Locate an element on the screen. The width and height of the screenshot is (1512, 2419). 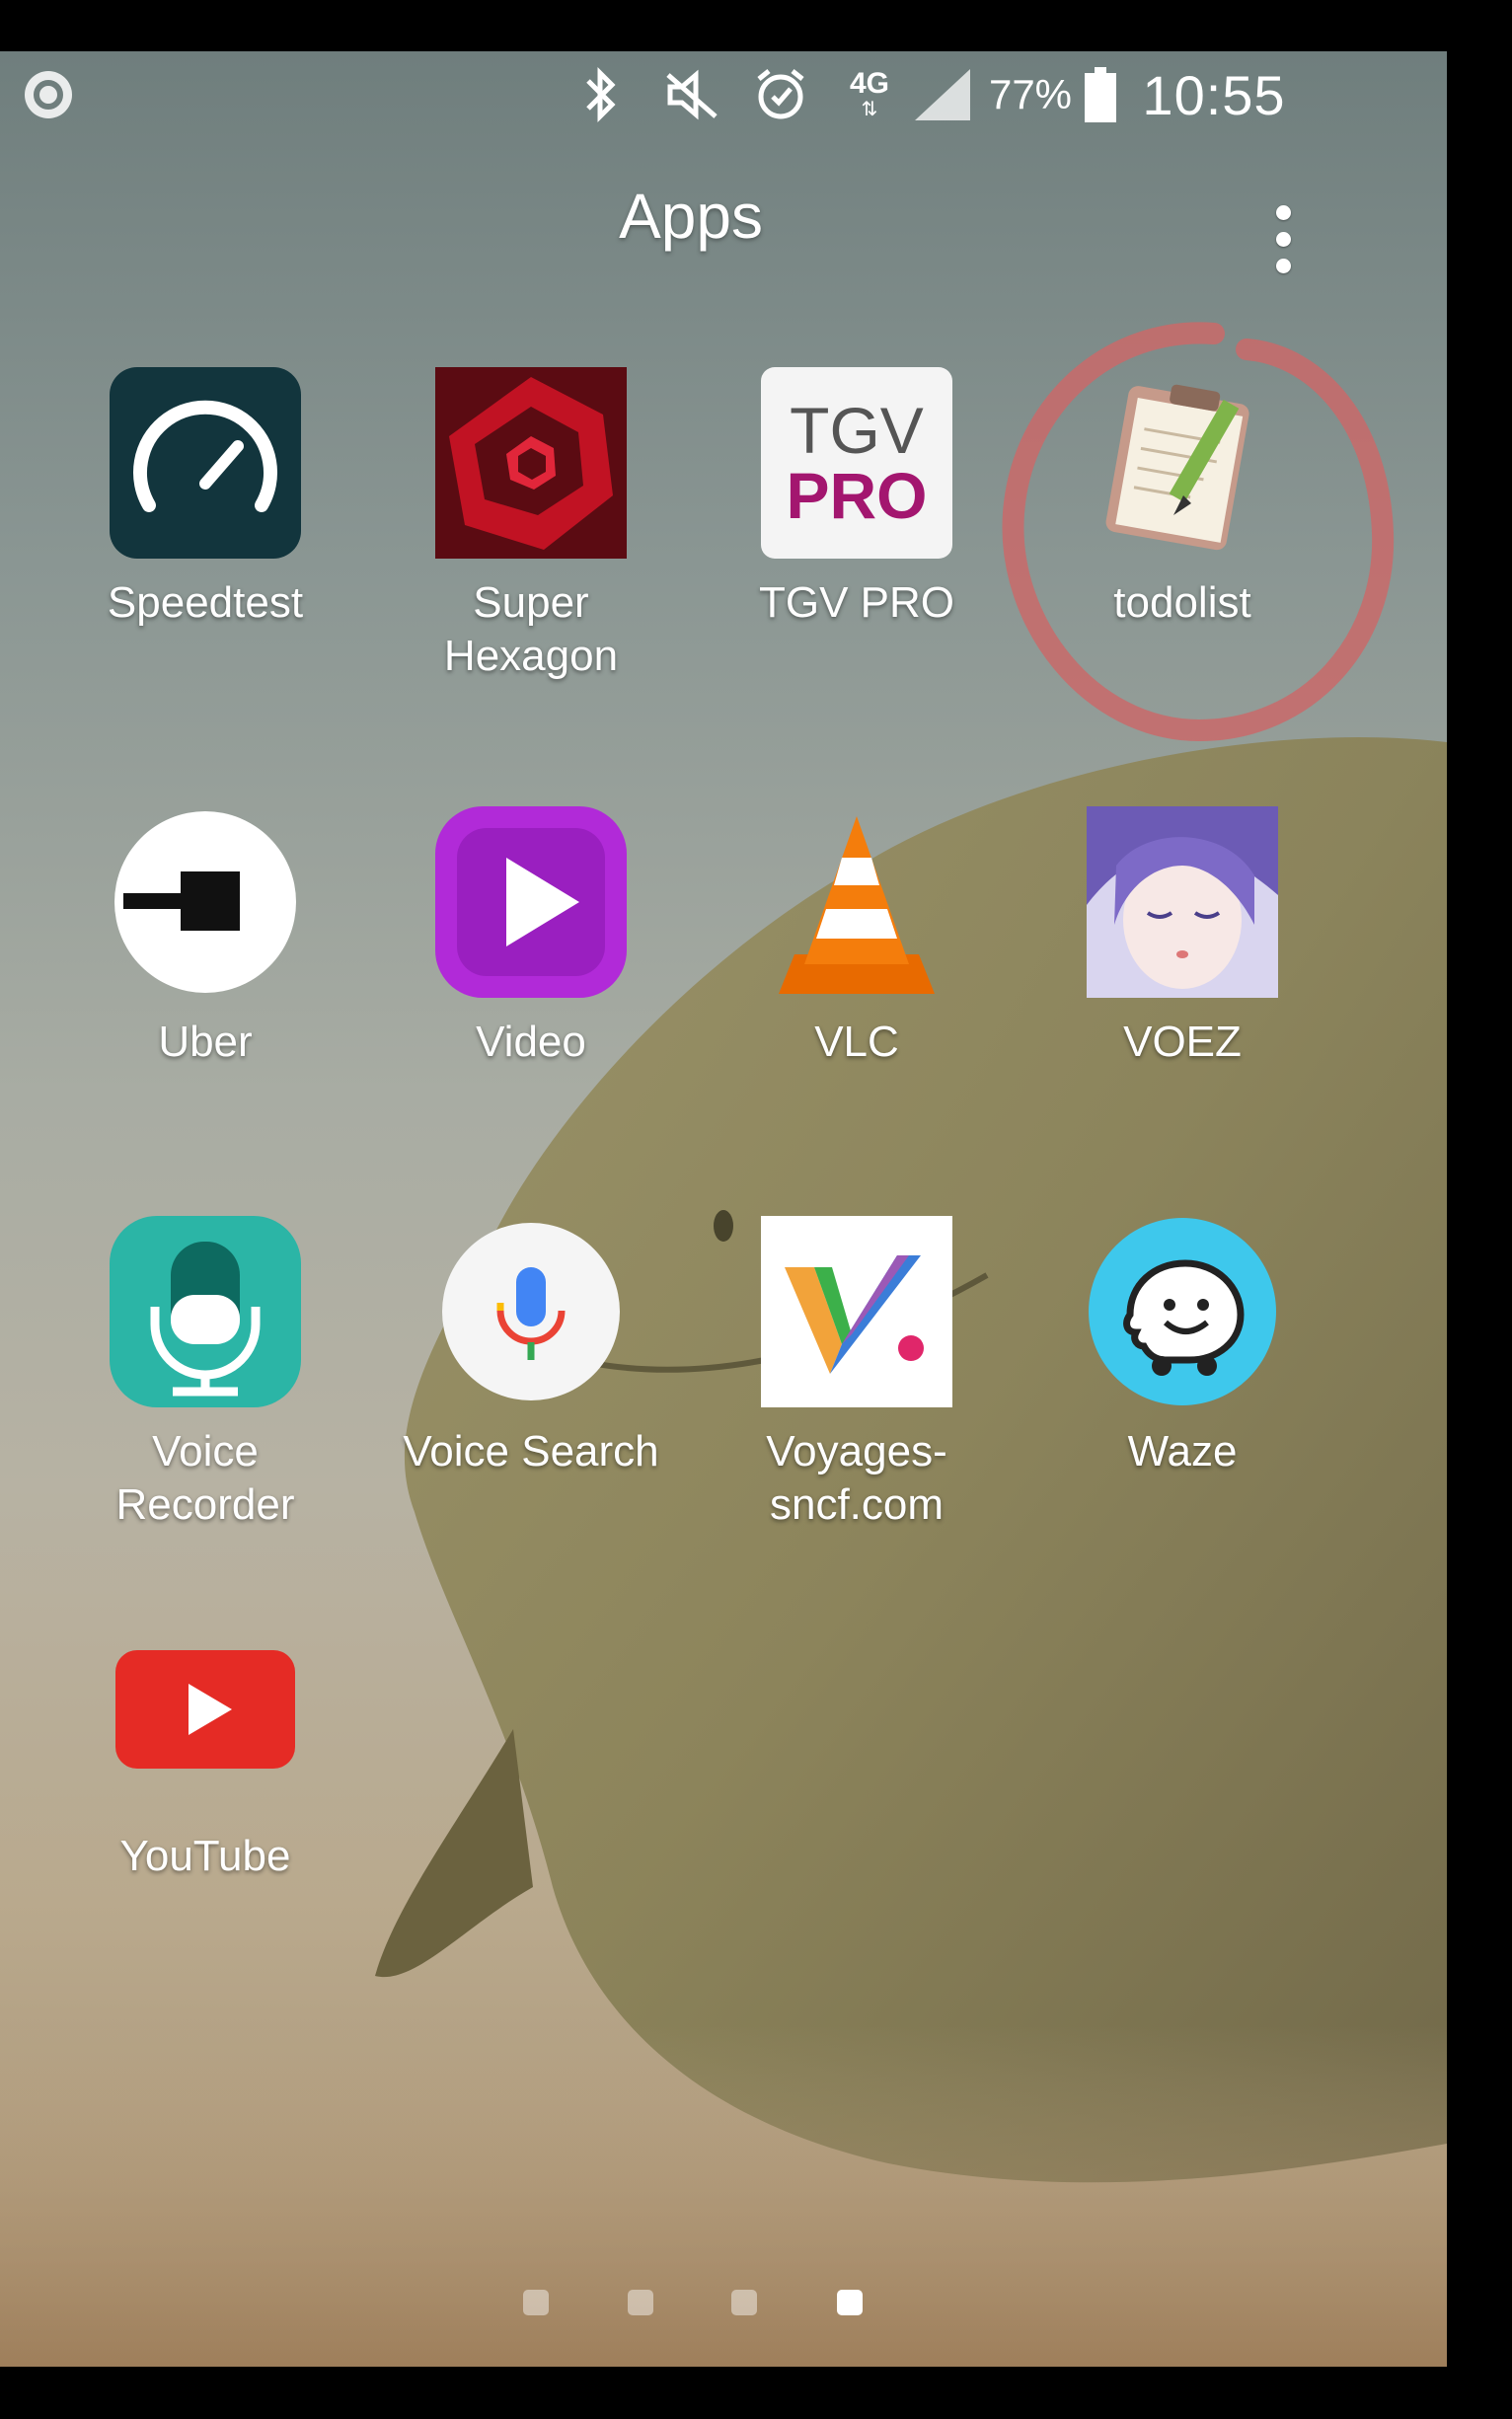
status-bar: 4G ⇅ 77% 10:55 is located at coordinates (723, 94).